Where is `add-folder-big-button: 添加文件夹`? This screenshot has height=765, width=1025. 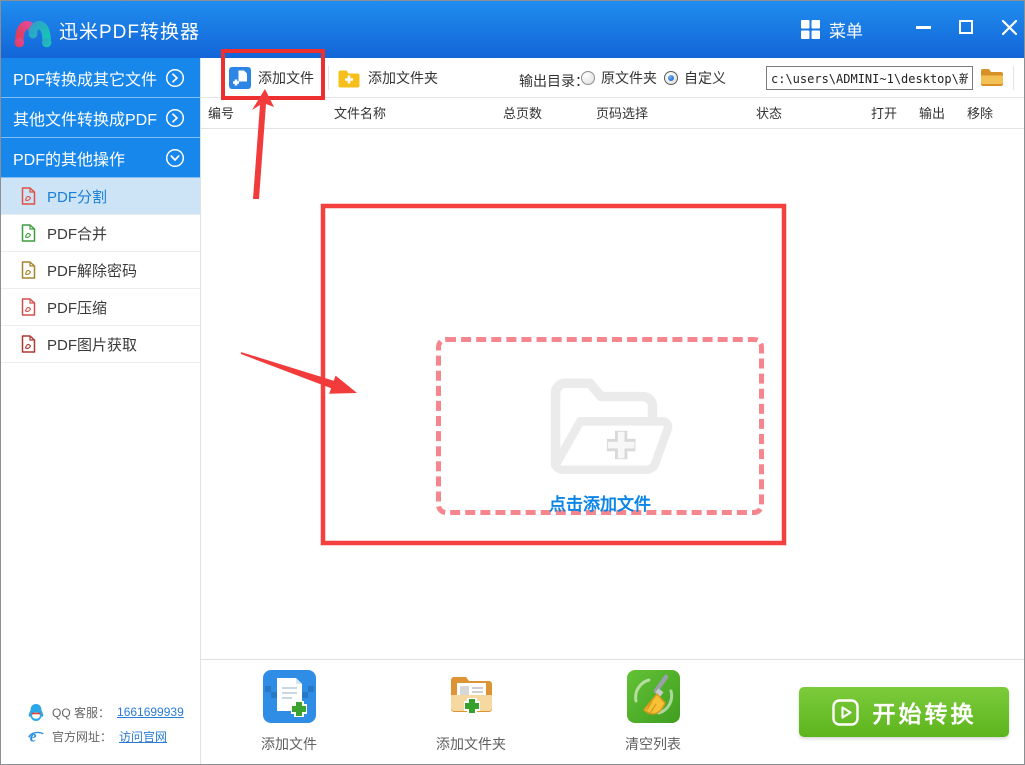
add-folder-big-button: 添加文件夹 is located at coordinates (471, 712).